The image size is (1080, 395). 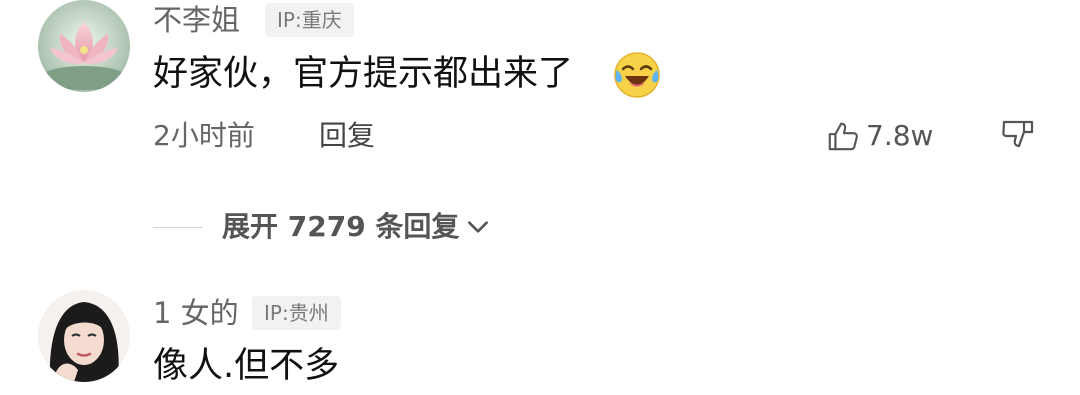 I want to click on avatar-lotus, so click(x=84, y=46).